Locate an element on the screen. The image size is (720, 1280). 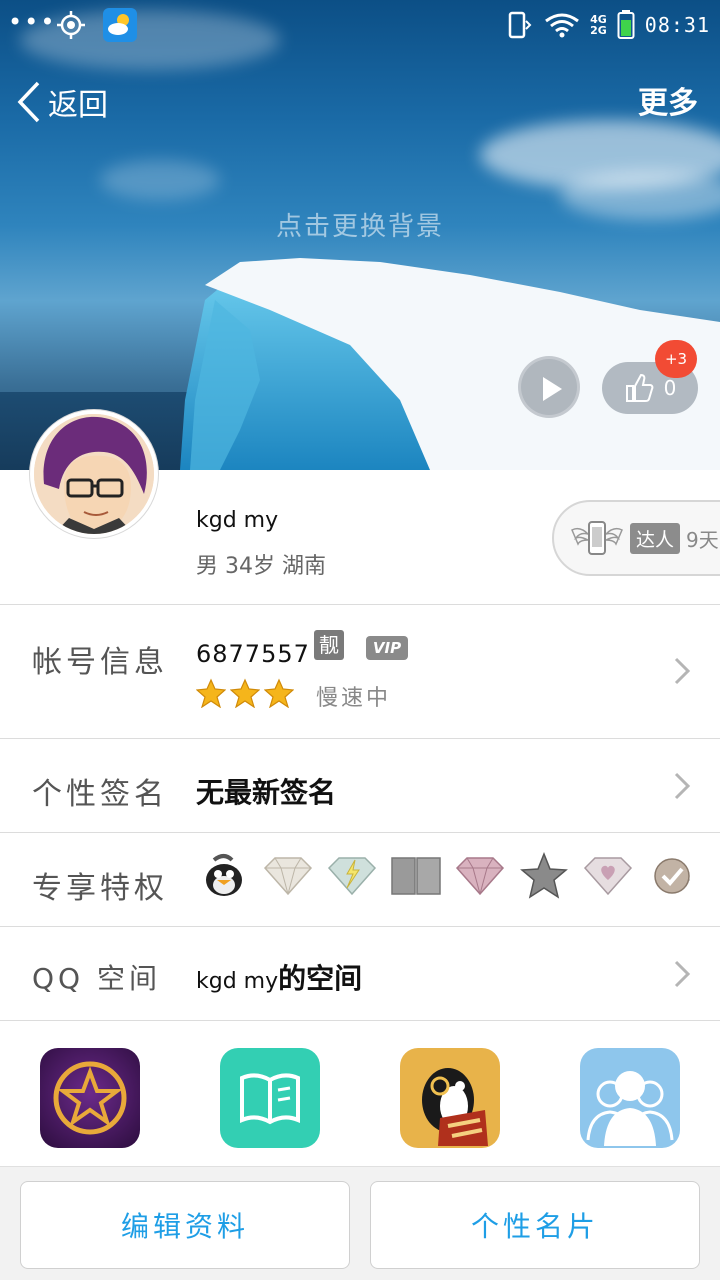
play-button is located at coordinates (549, 387).